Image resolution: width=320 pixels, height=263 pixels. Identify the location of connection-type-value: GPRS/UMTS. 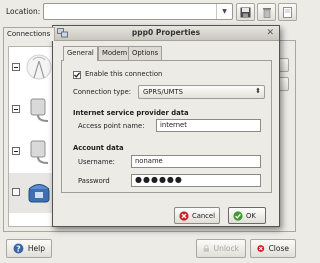
(163, 92).